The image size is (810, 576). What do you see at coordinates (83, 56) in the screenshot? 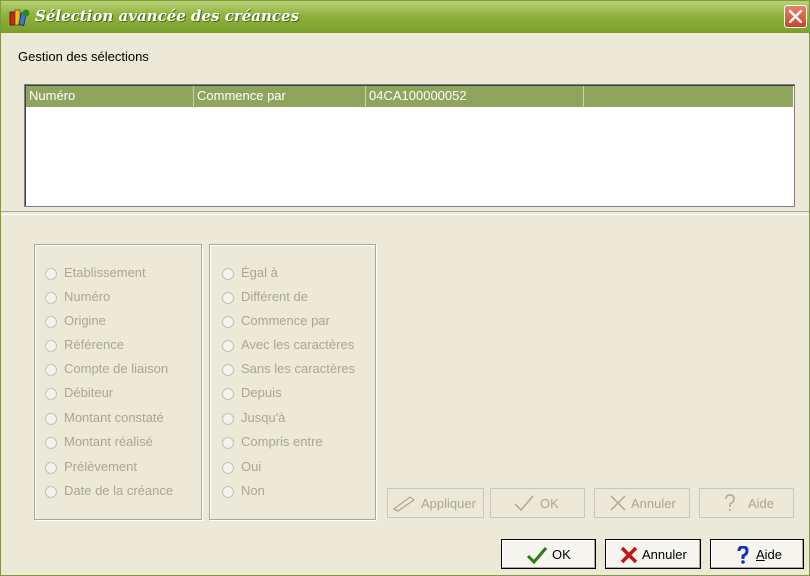
I see `menu-gestion-selections: Gestion des sélections` at bounding box center [83, 56].